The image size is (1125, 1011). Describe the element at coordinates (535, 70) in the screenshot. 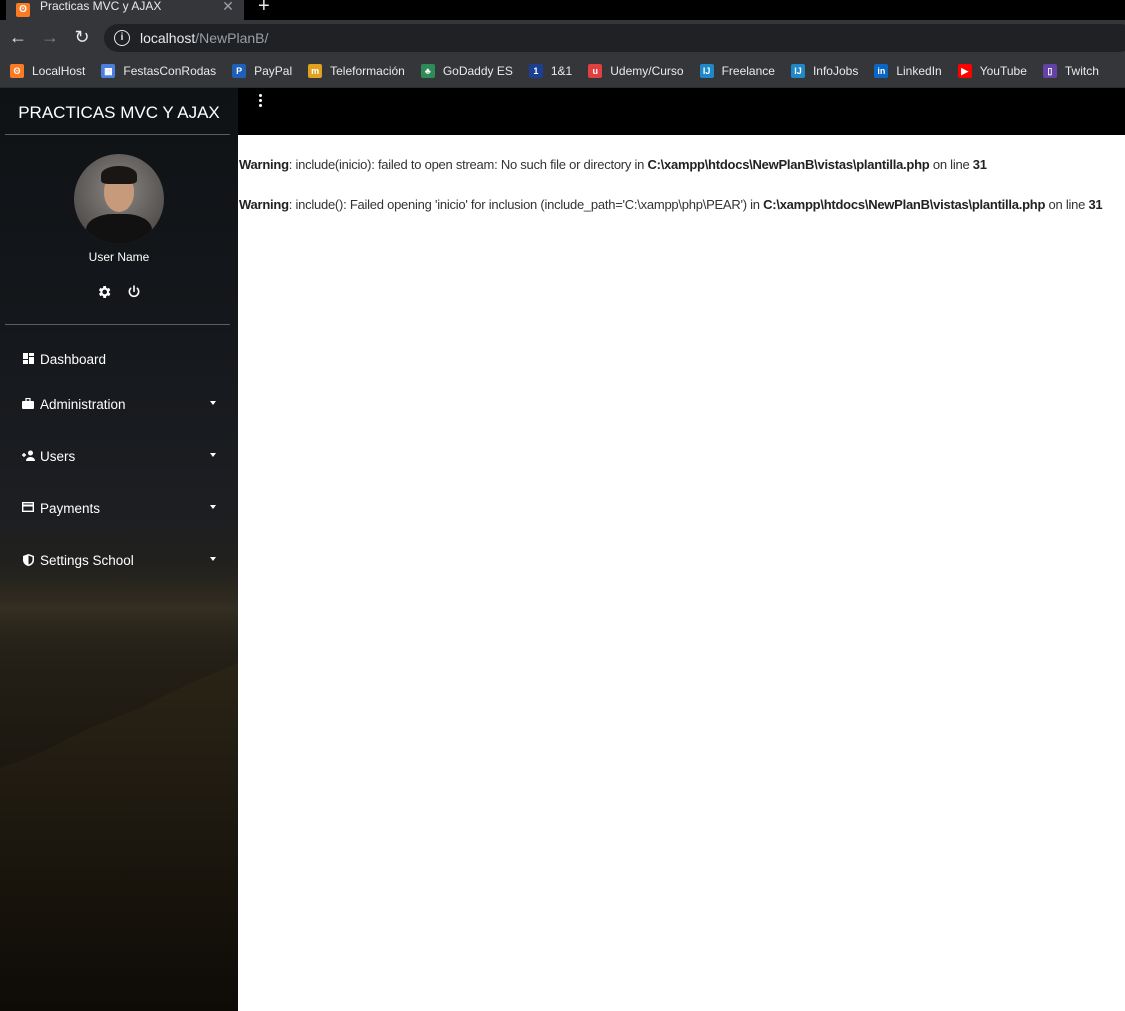

I see `oneandone-icon: 1` at that location.